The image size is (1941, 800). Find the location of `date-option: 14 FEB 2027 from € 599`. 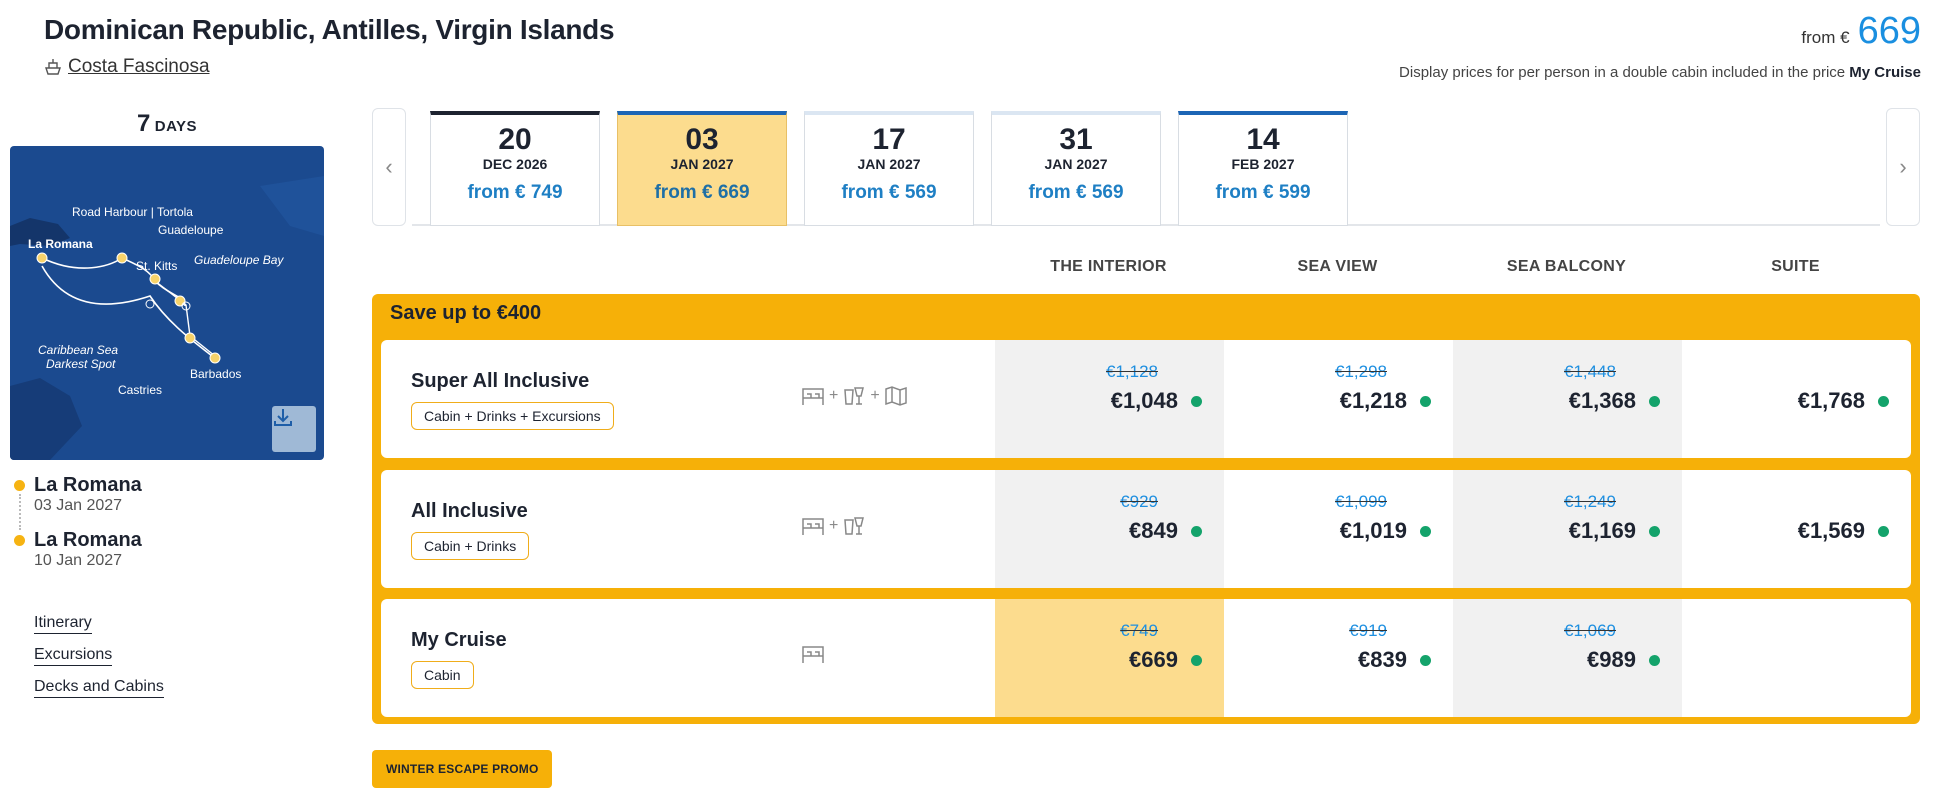

date-option: 14 FEB 2027 from € 599 is located at coordinates (1263, 168).